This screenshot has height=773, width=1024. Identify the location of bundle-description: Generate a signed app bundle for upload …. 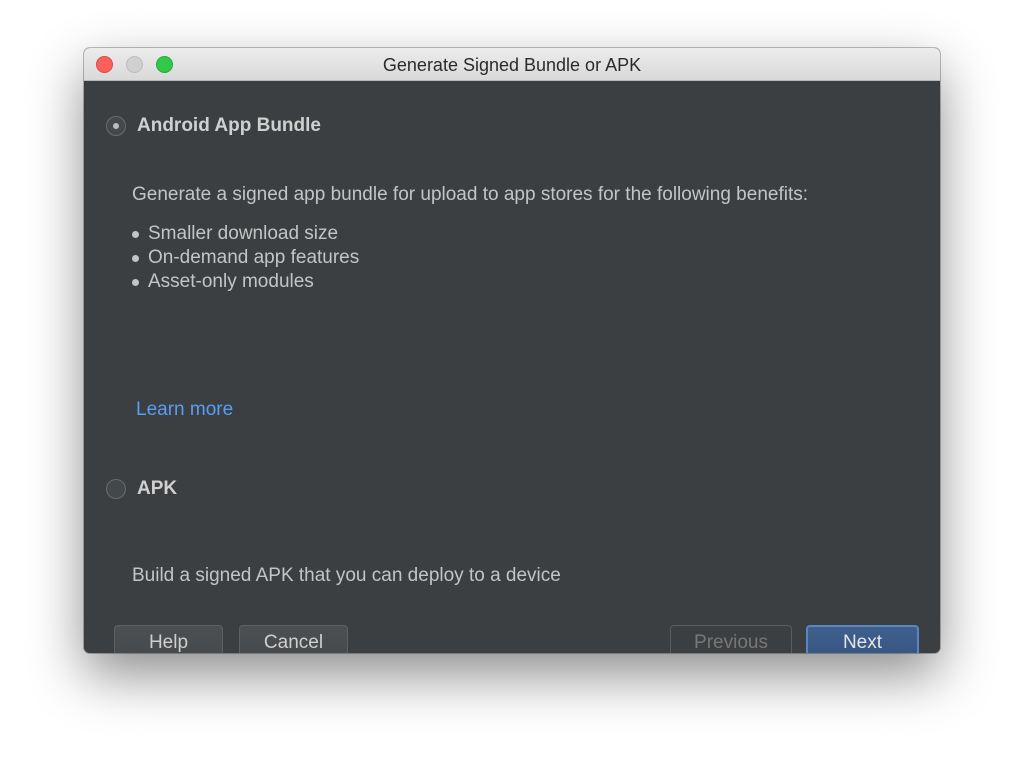
(470, 194).